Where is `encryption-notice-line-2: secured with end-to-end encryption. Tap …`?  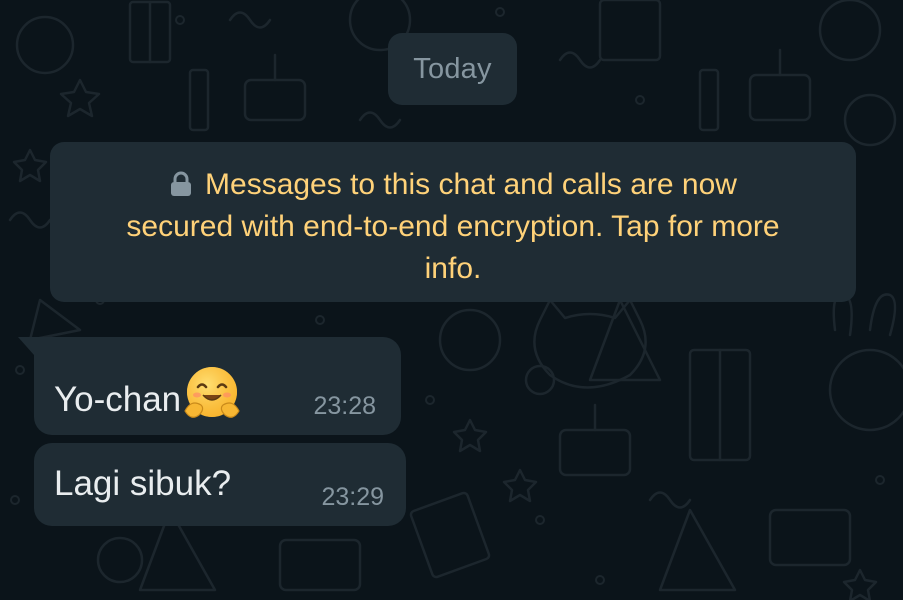 encryption-notice-line-2: secured with end-to-end encryption. Tap … is located at coordinates (453, 226).